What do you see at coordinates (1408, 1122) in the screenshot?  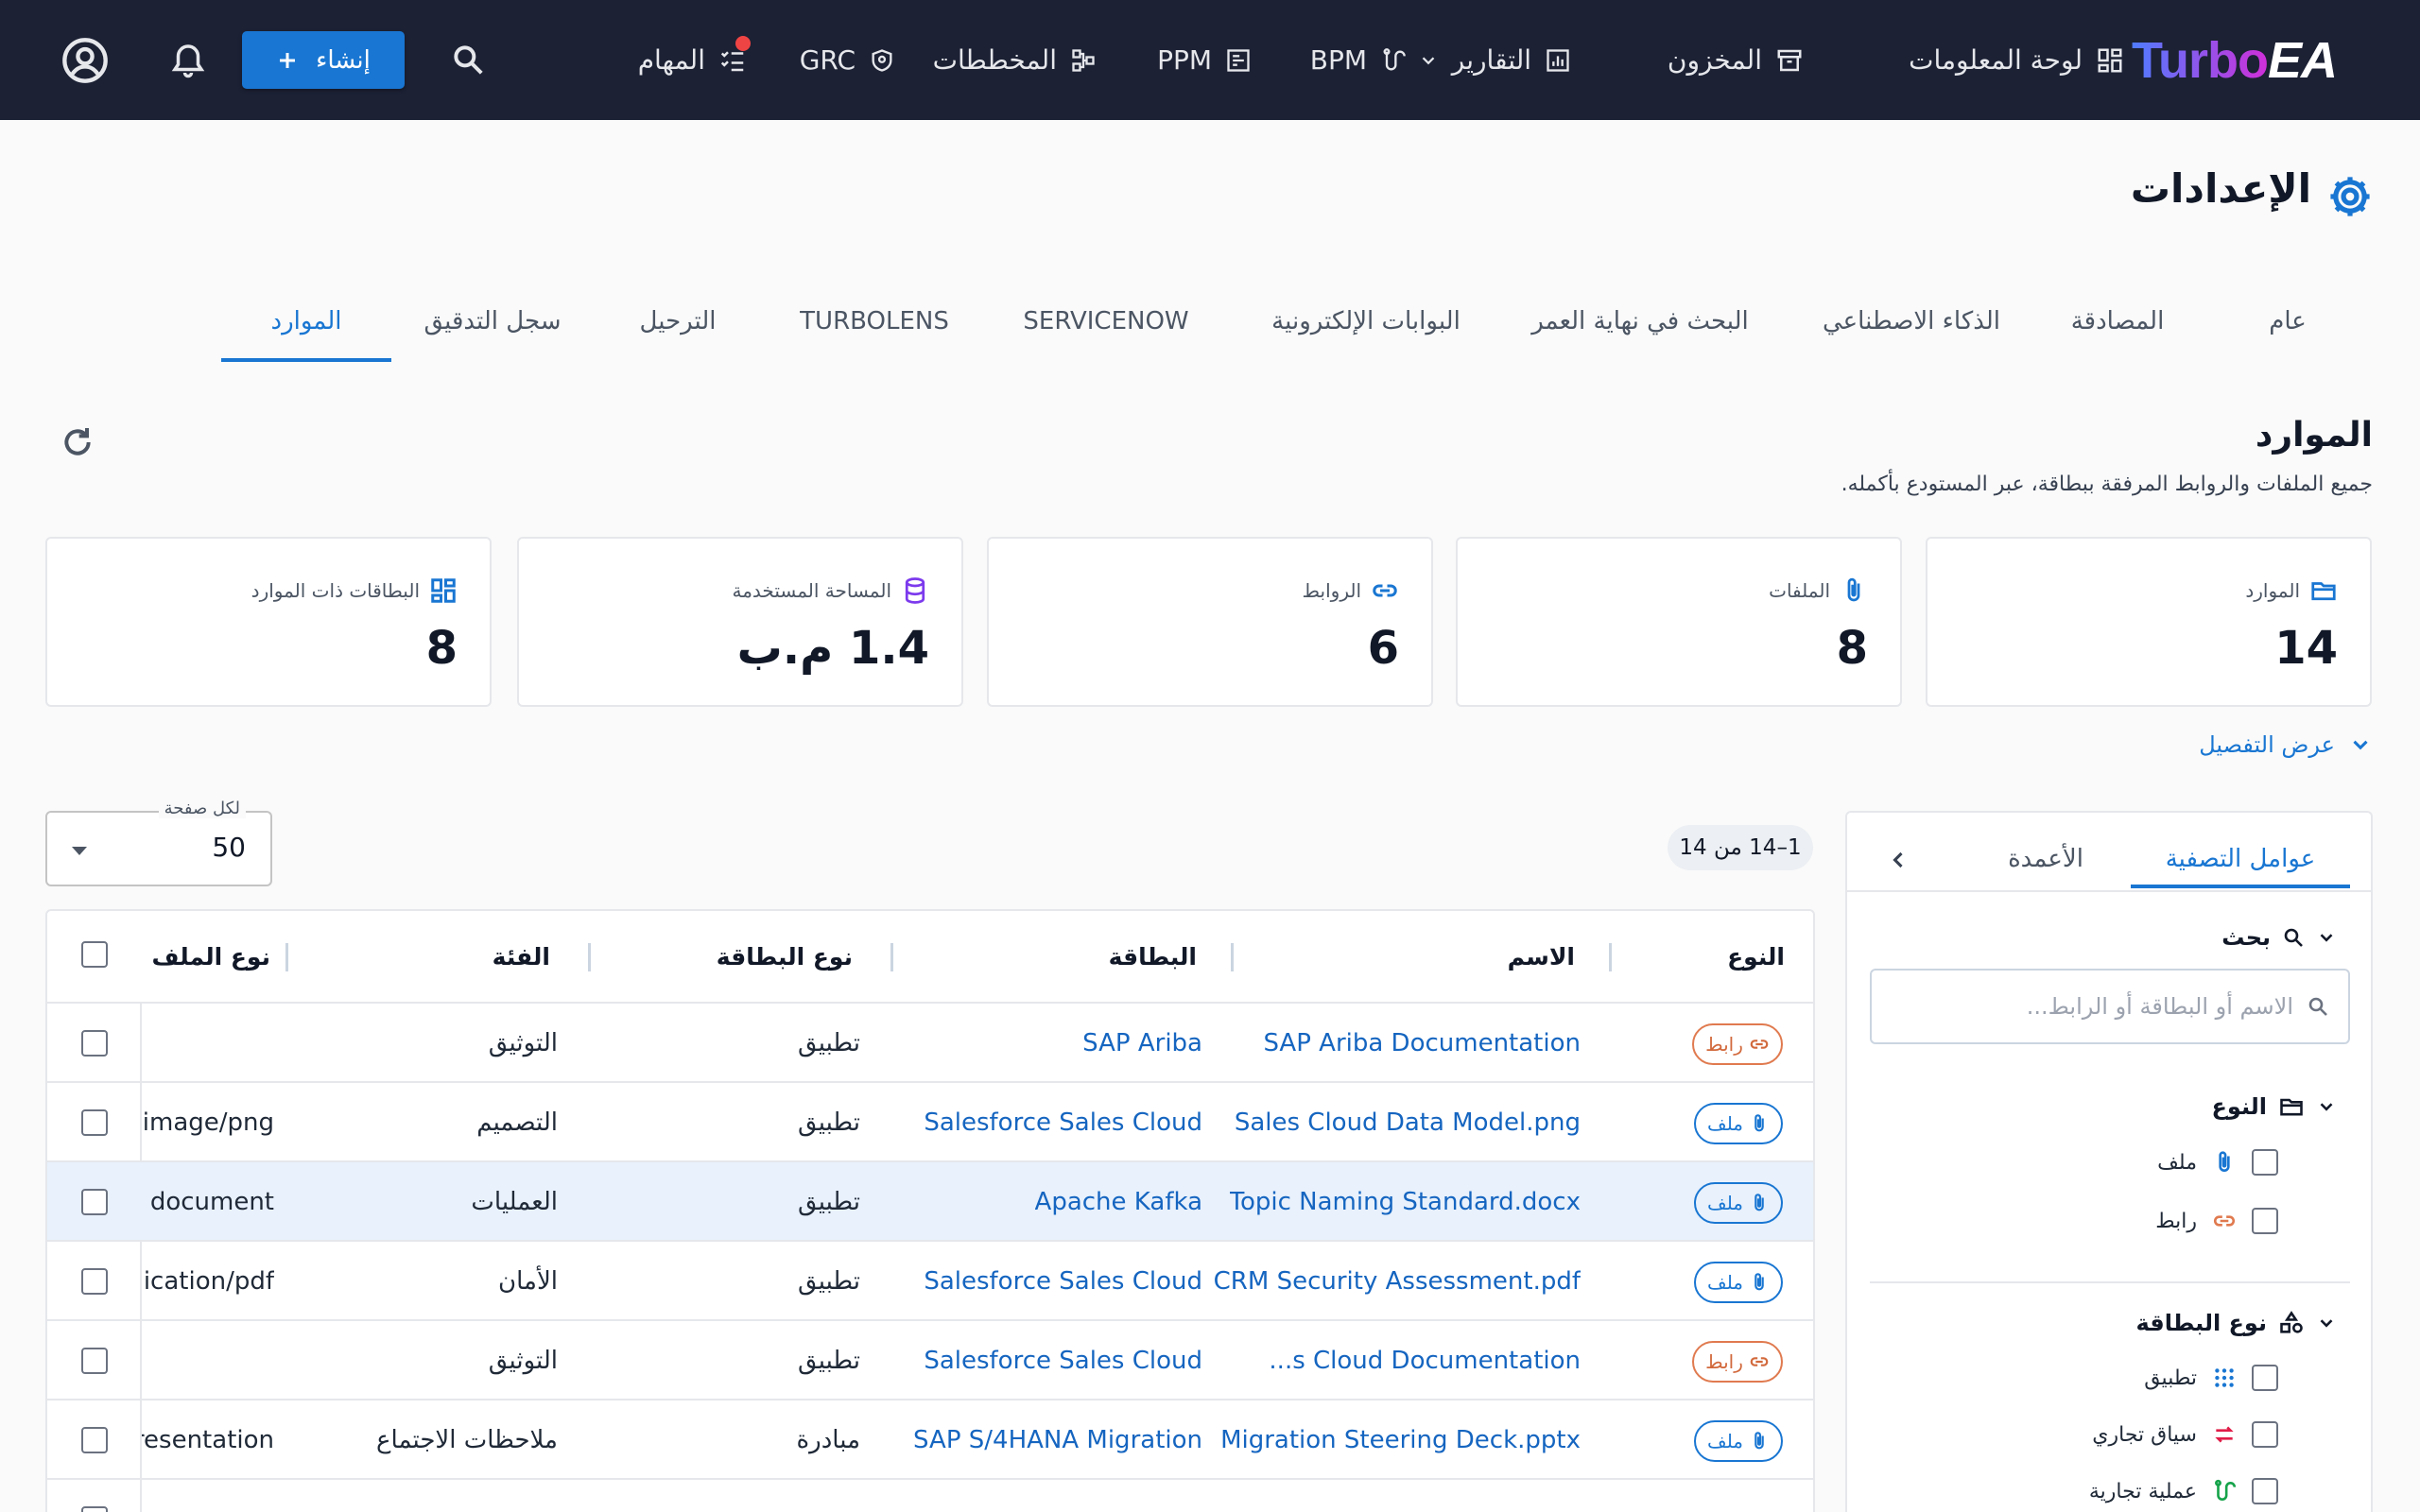 I see `resource-name-link: Sales Cloud Data Model.png` at bounding box center [1408, 1122].